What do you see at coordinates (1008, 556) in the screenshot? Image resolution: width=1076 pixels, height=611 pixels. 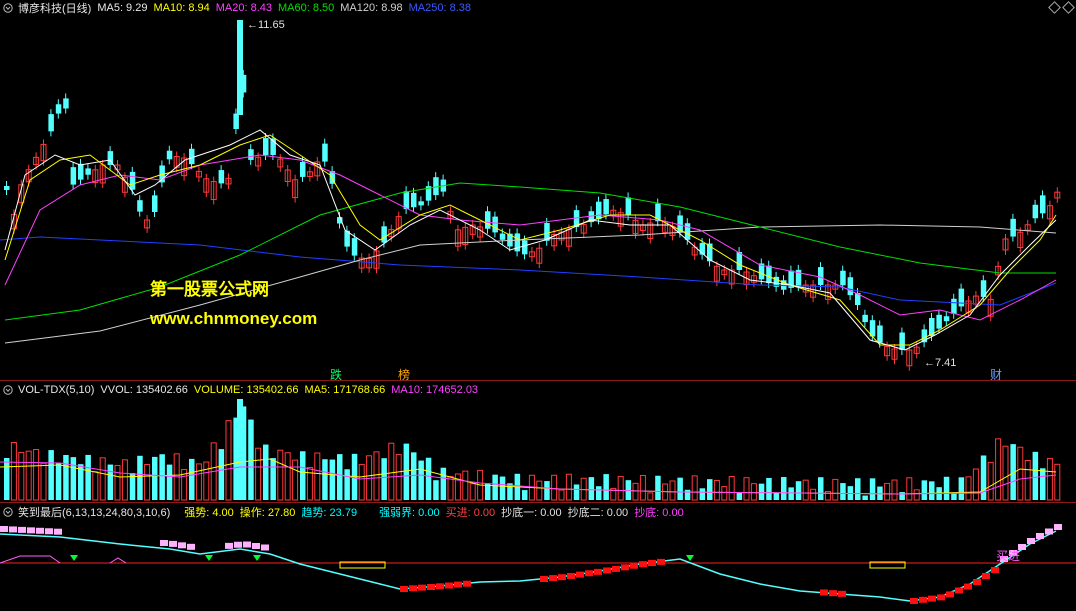 I see `buy-signal-label: 买进` at bounding box center [1008, 556].